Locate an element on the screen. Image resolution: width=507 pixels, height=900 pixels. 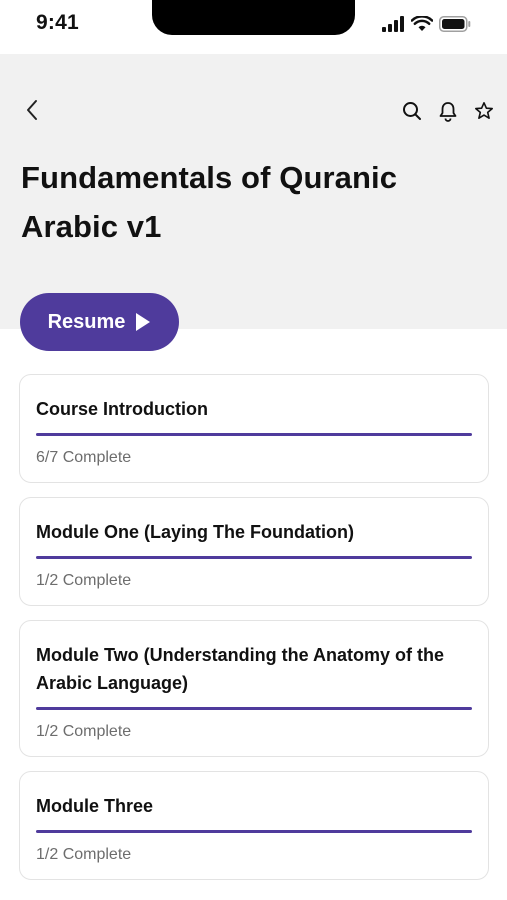
resume-label: Resume is located at coordinates (86, 321).